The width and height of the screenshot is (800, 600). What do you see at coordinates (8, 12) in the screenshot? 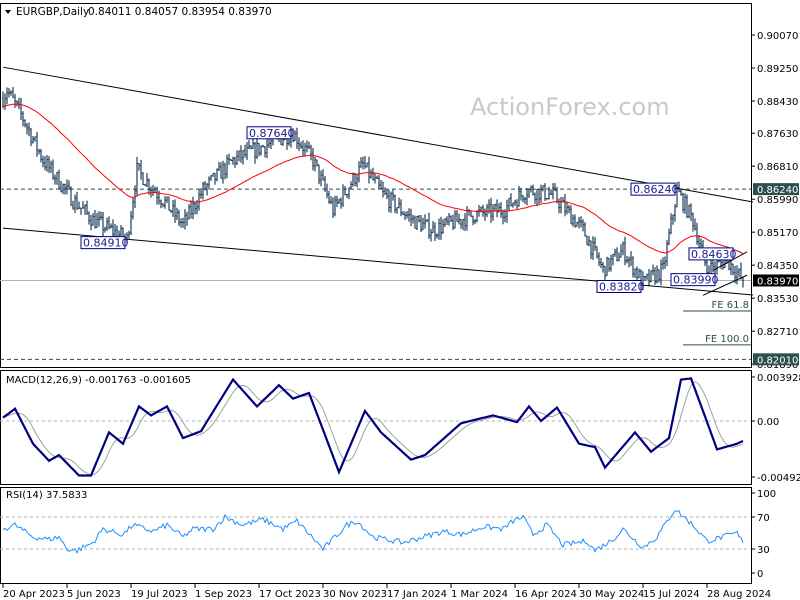
I see `collapse-triangle-icon` at bounding box center [8, 12].